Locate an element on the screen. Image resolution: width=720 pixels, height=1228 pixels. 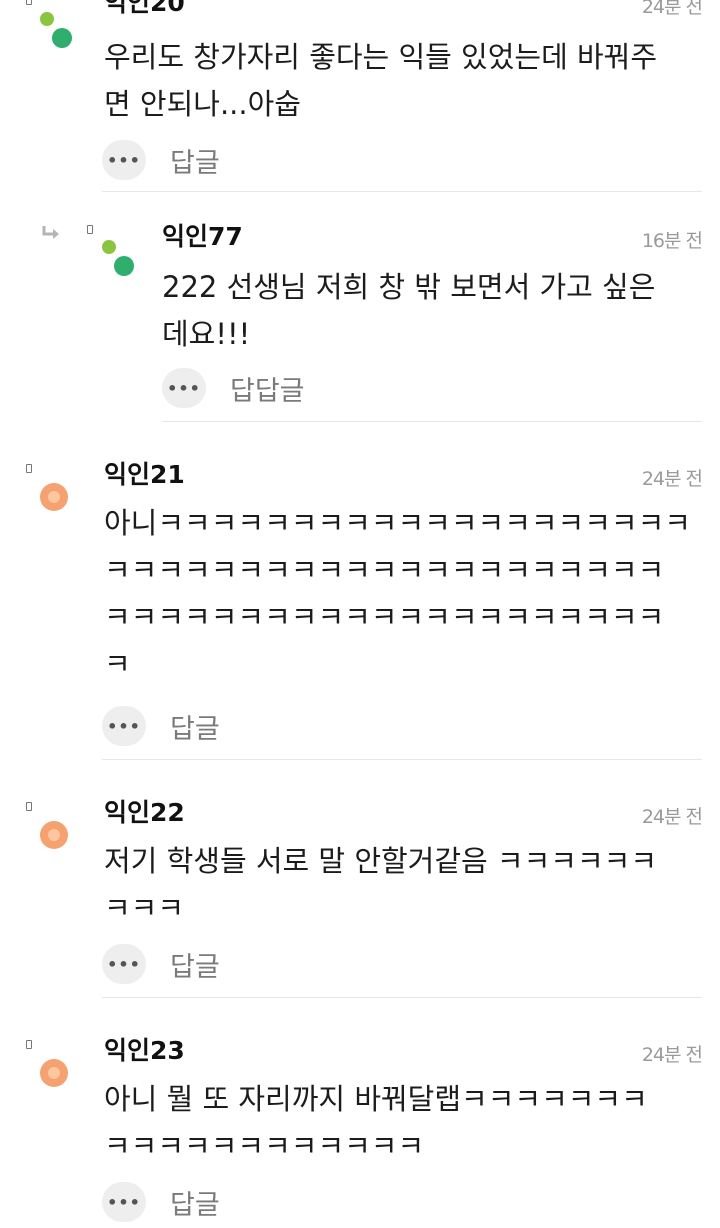
reply-arrow-icon is located at coordinates (50, 232).